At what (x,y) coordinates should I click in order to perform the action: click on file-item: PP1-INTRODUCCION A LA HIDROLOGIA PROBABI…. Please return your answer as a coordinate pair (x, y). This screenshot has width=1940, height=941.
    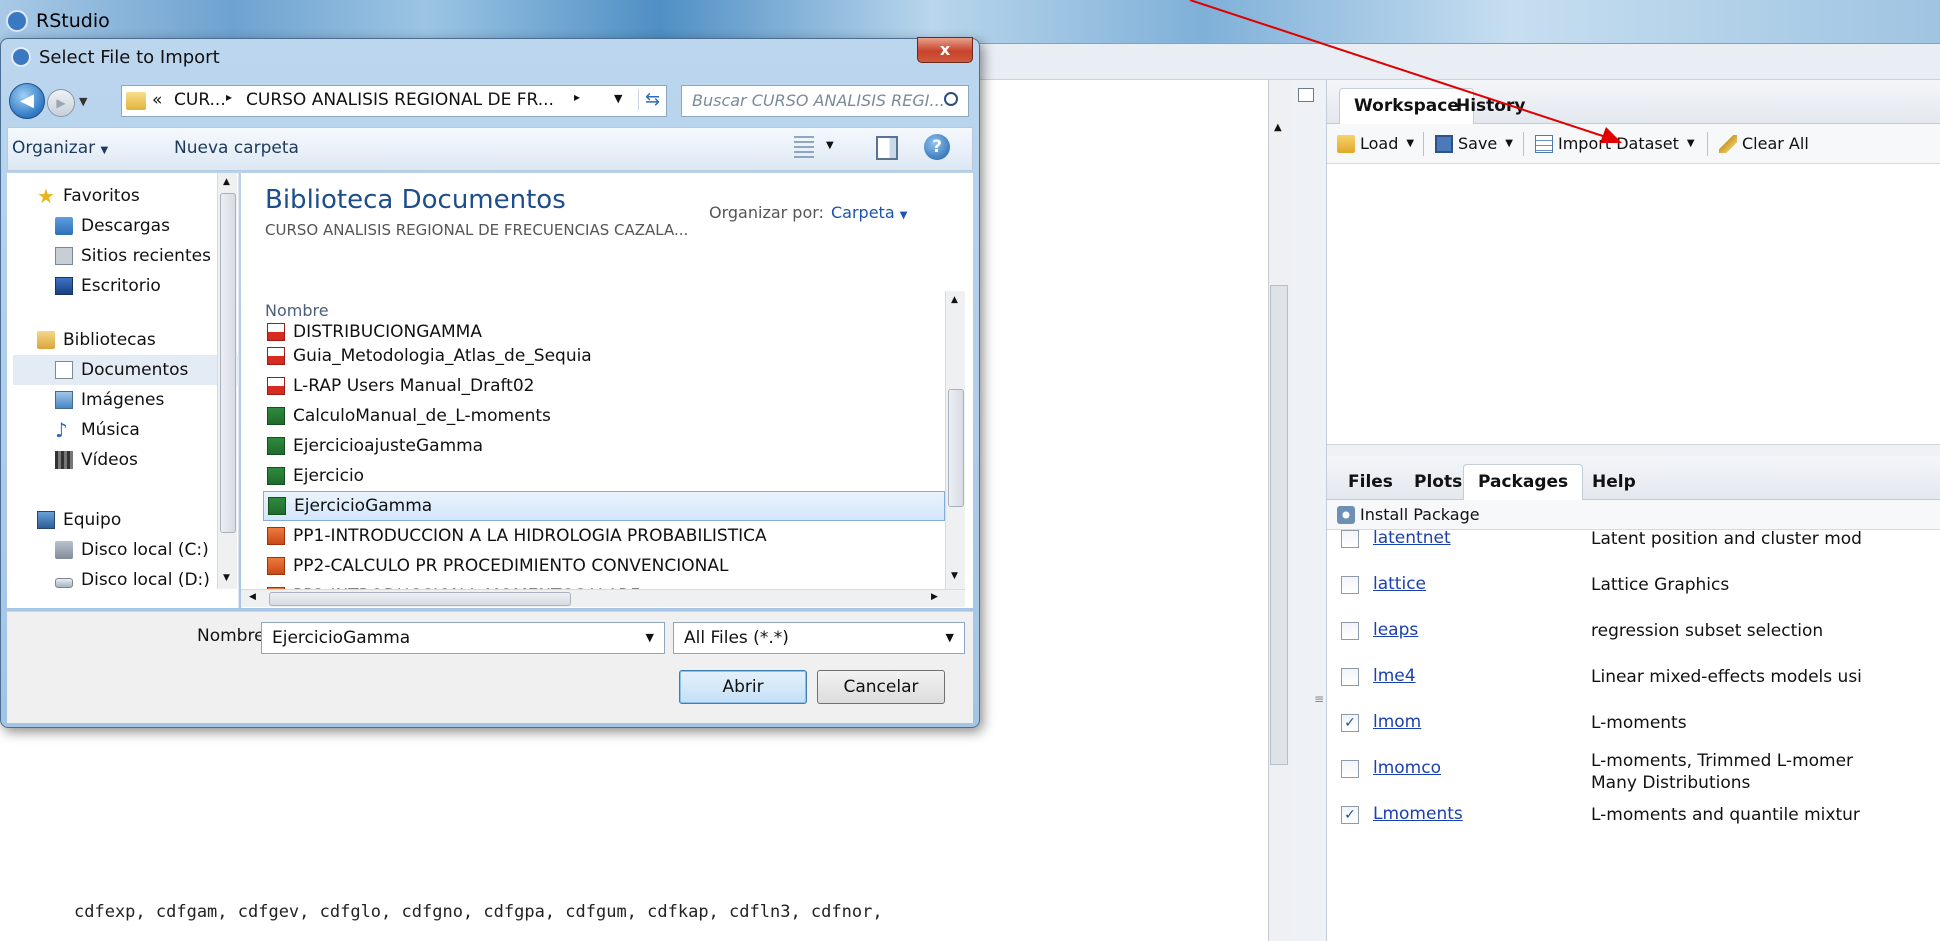
    Looking at the image, I should click on (604, 536).